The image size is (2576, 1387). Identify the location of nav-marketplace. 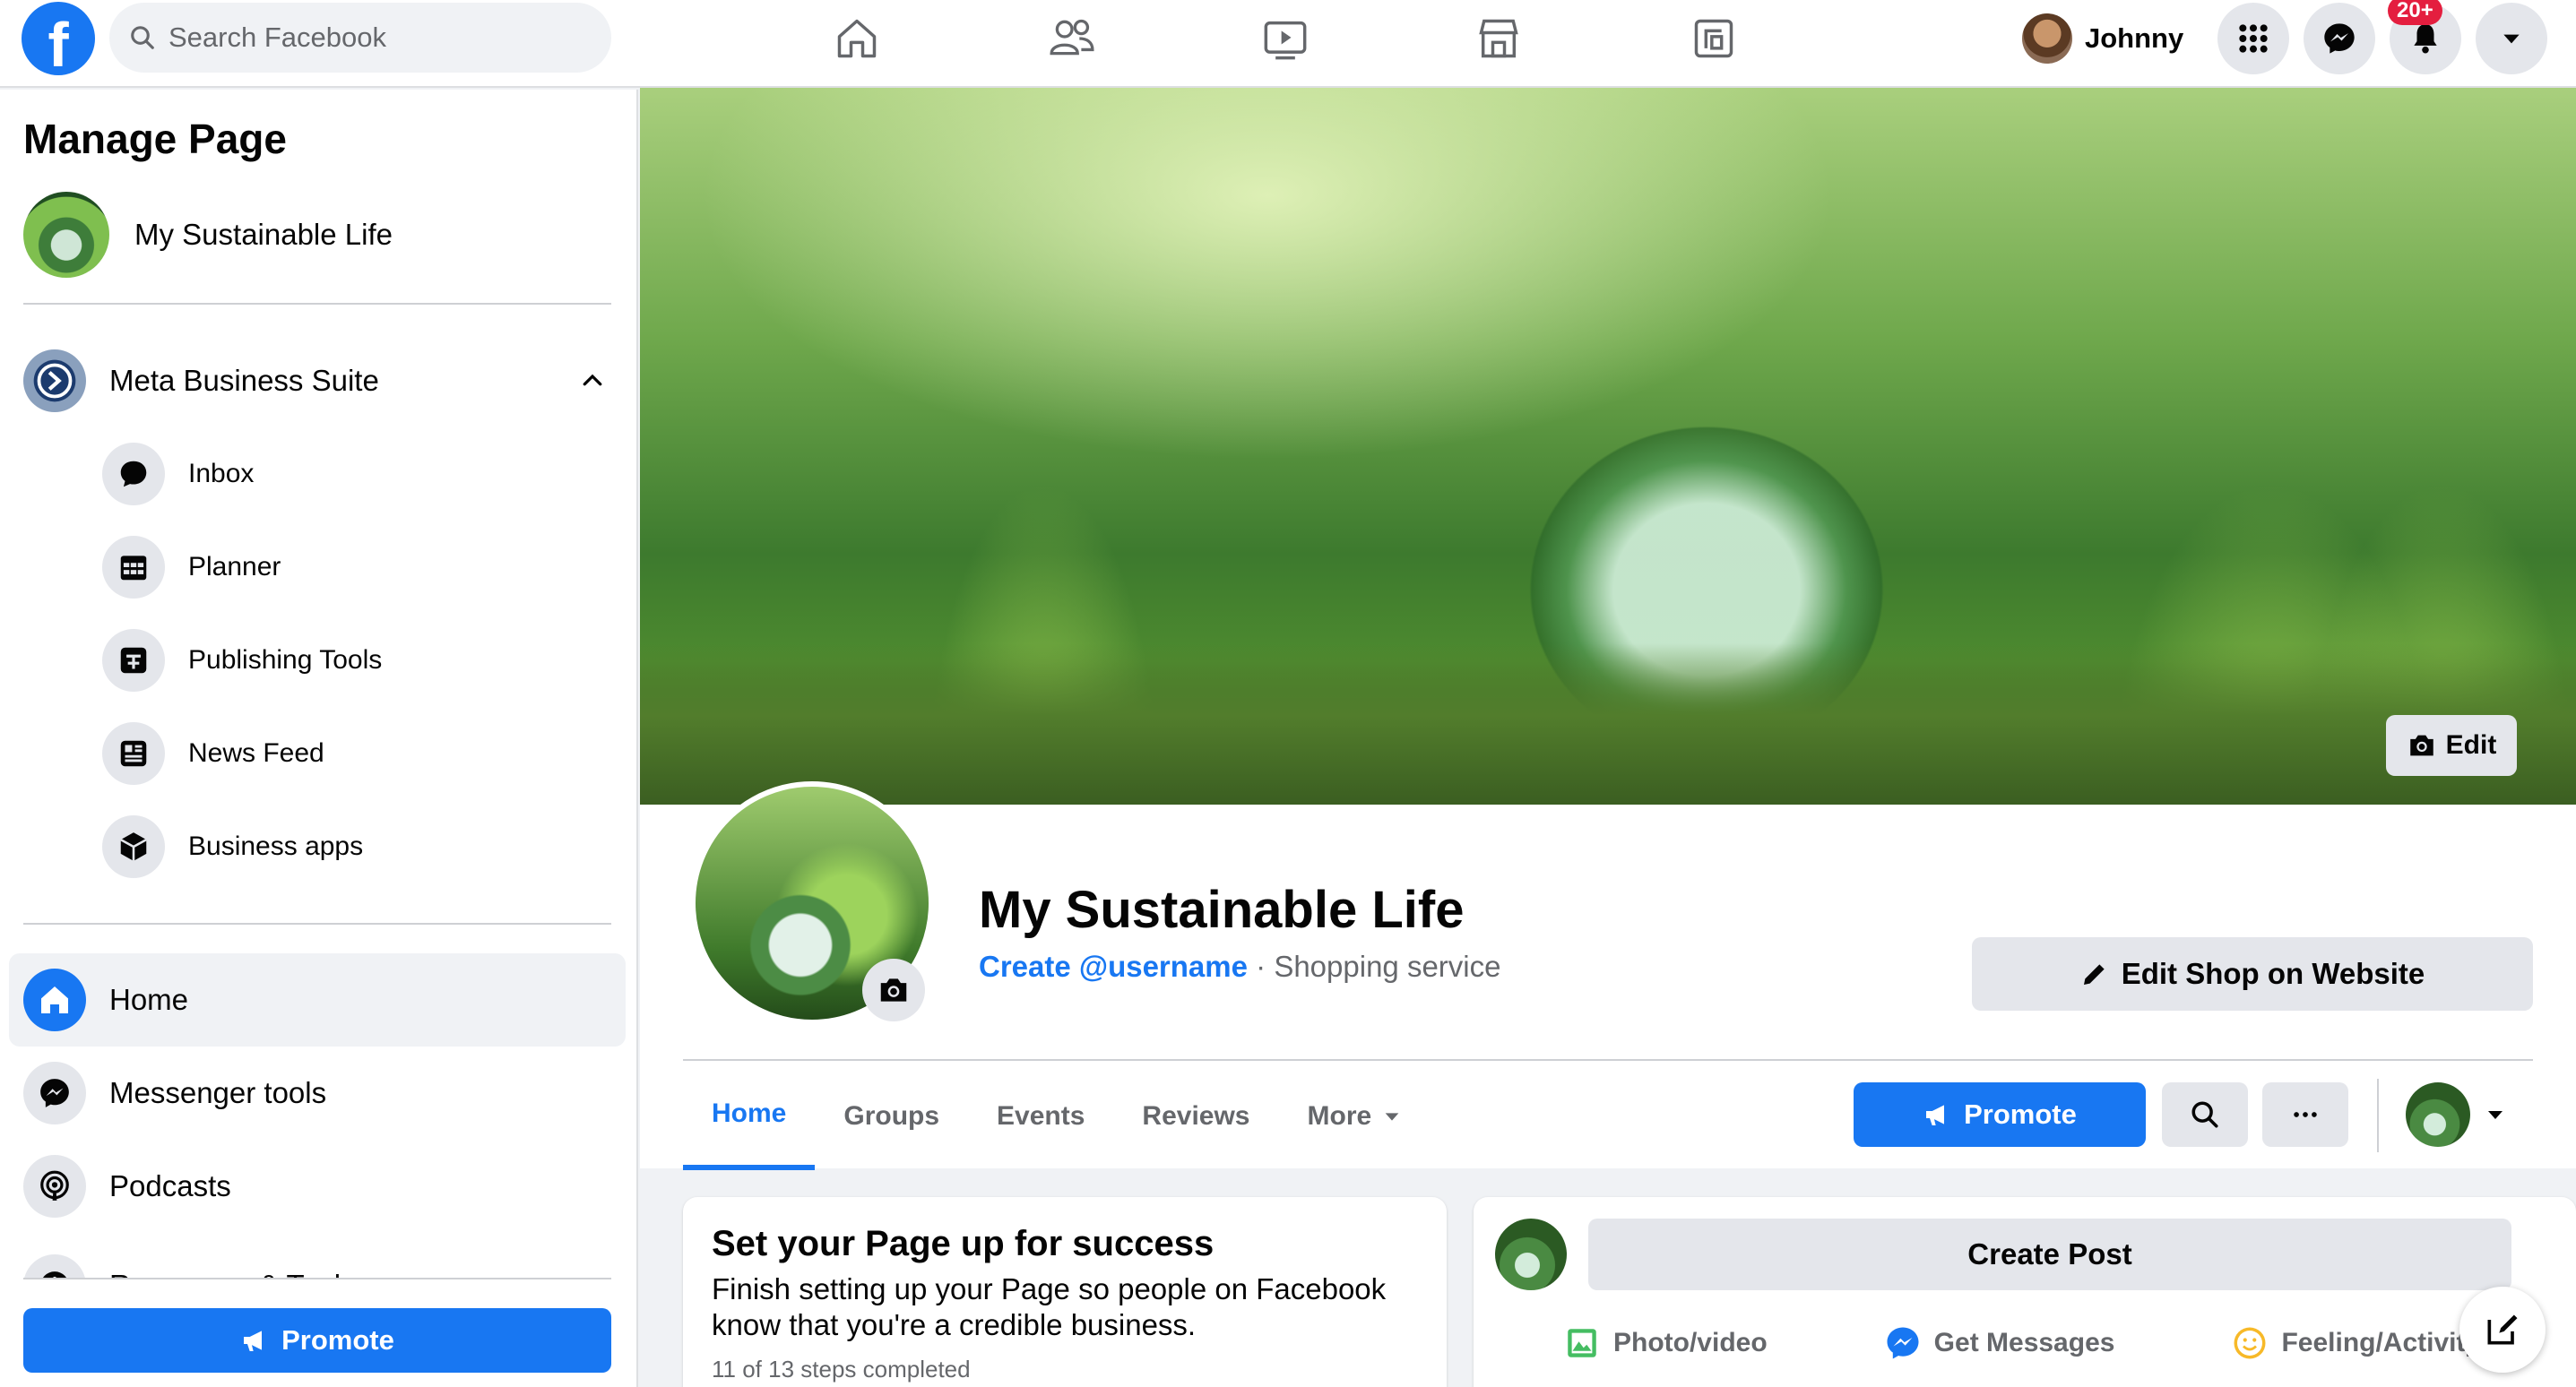
(1498, 38).